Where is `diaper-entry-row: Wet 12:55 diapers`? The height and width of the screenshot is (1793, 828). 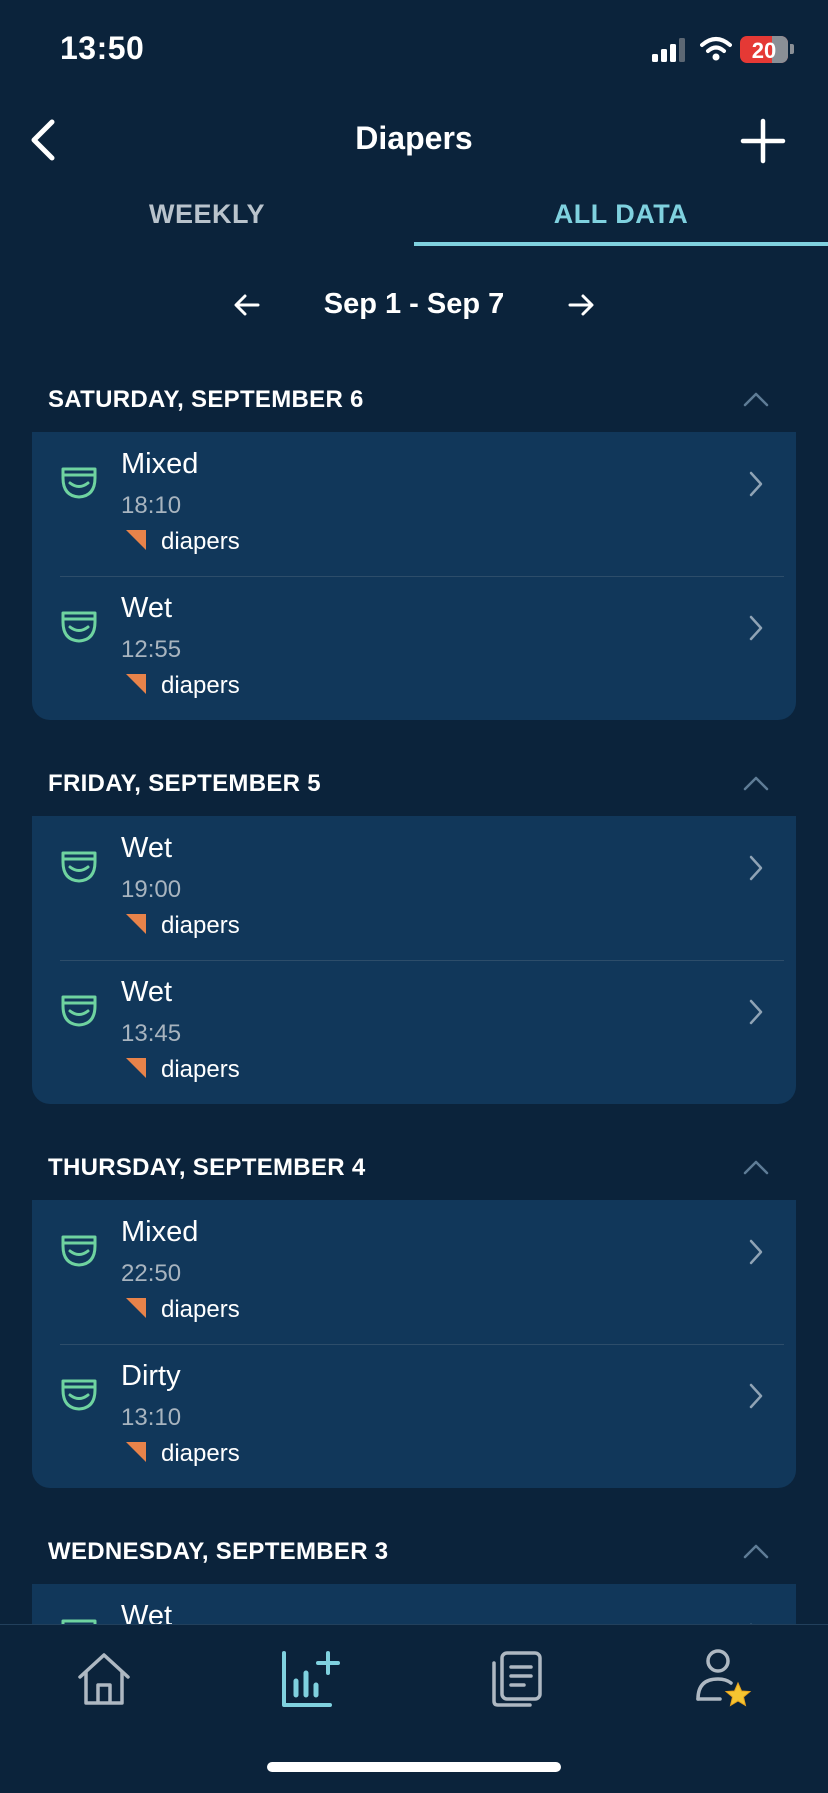
diaper-entry-row: Wet 12:55 diapers is located at coordinates (414, 648).